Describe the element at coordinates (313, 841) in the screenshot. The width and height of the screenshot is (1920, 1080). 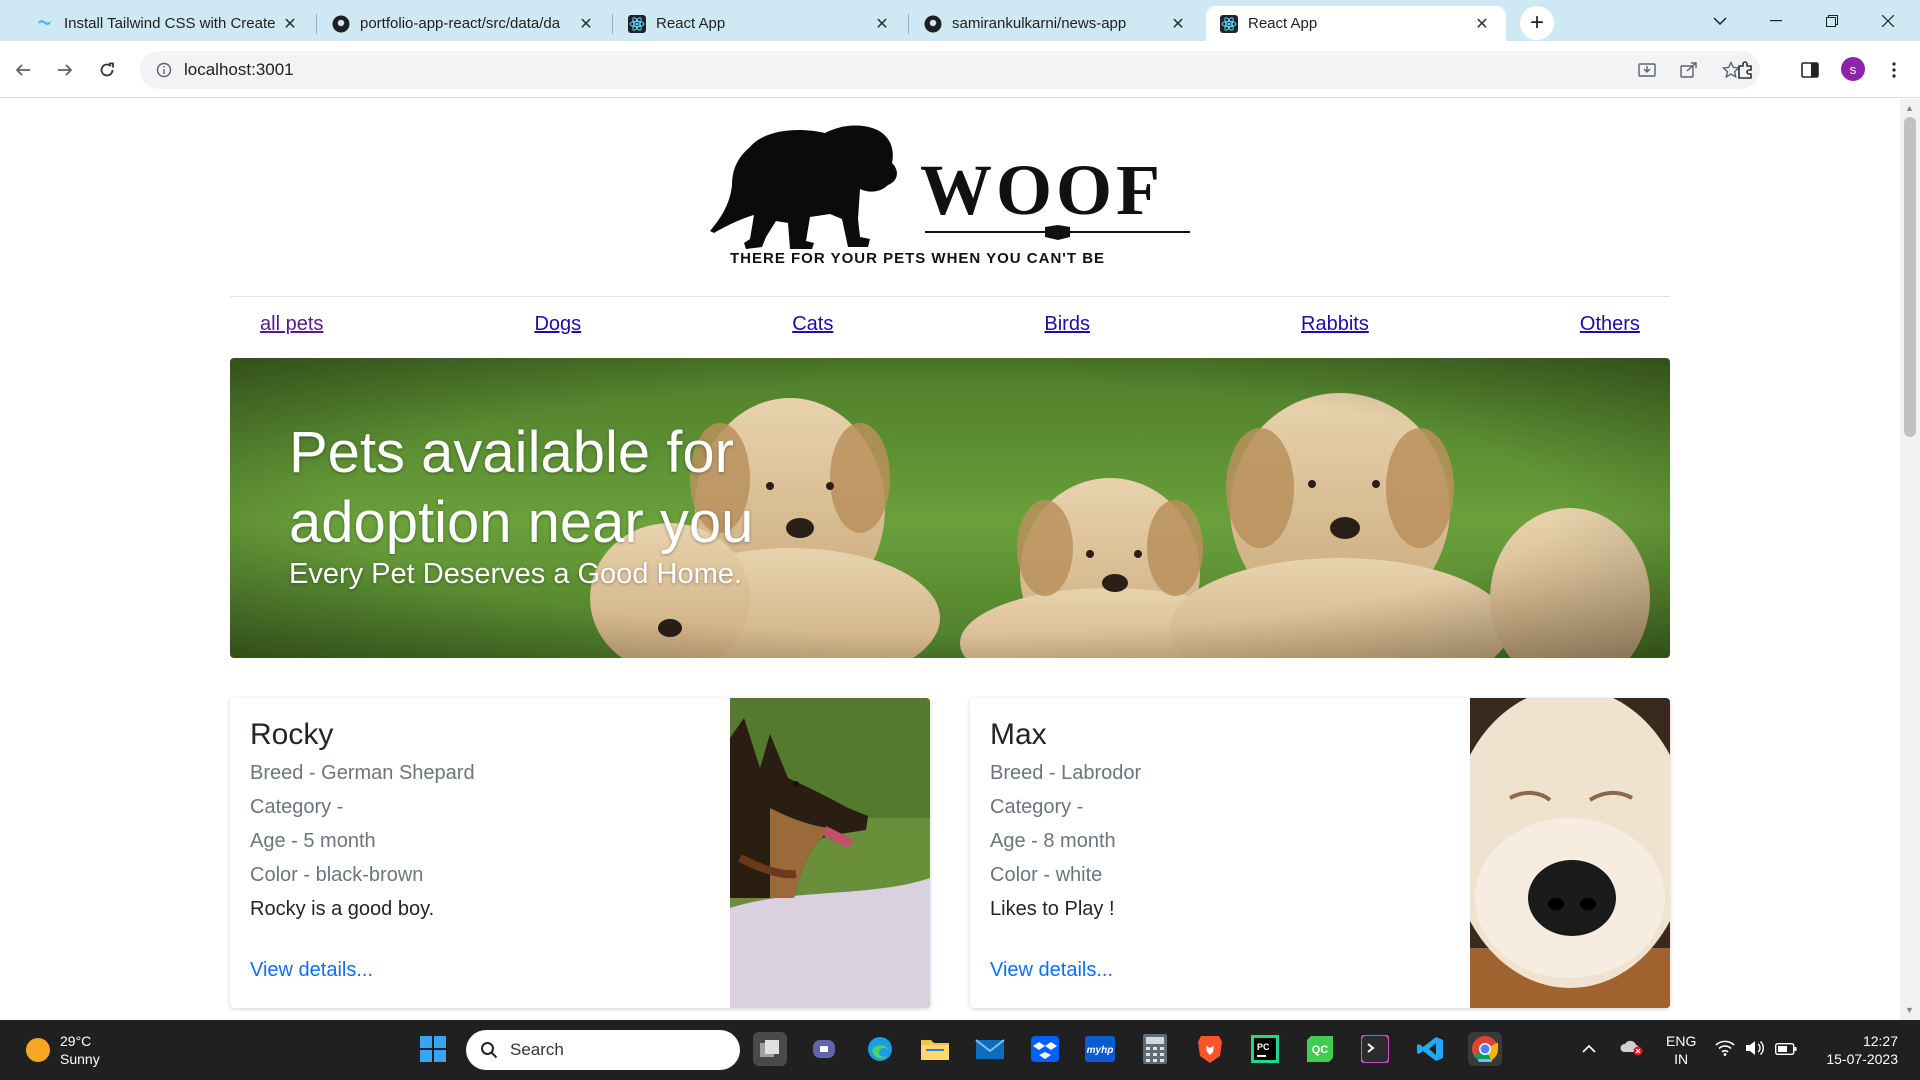
I see `pet-age: Age - 5 month` at that location.